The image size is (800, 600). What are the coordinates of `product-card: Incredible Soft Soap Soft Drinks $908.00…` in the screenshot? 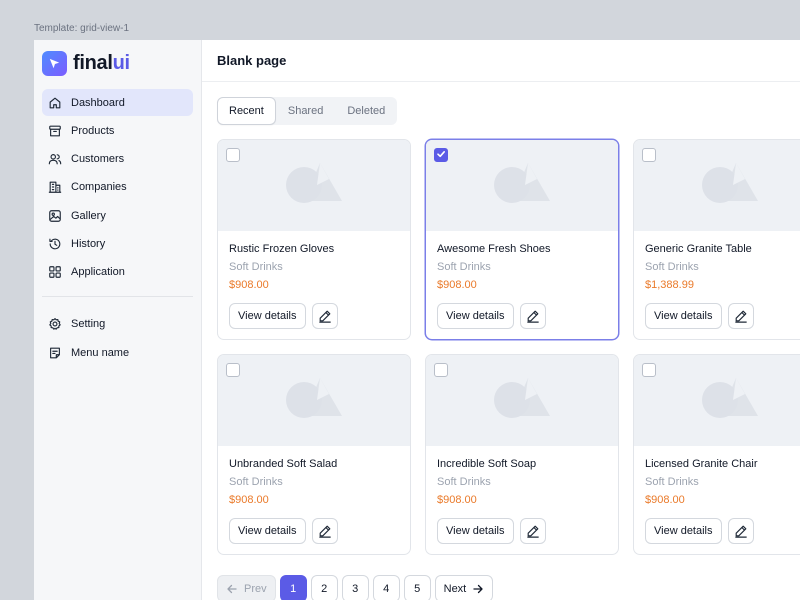 It's located at (522, 454).